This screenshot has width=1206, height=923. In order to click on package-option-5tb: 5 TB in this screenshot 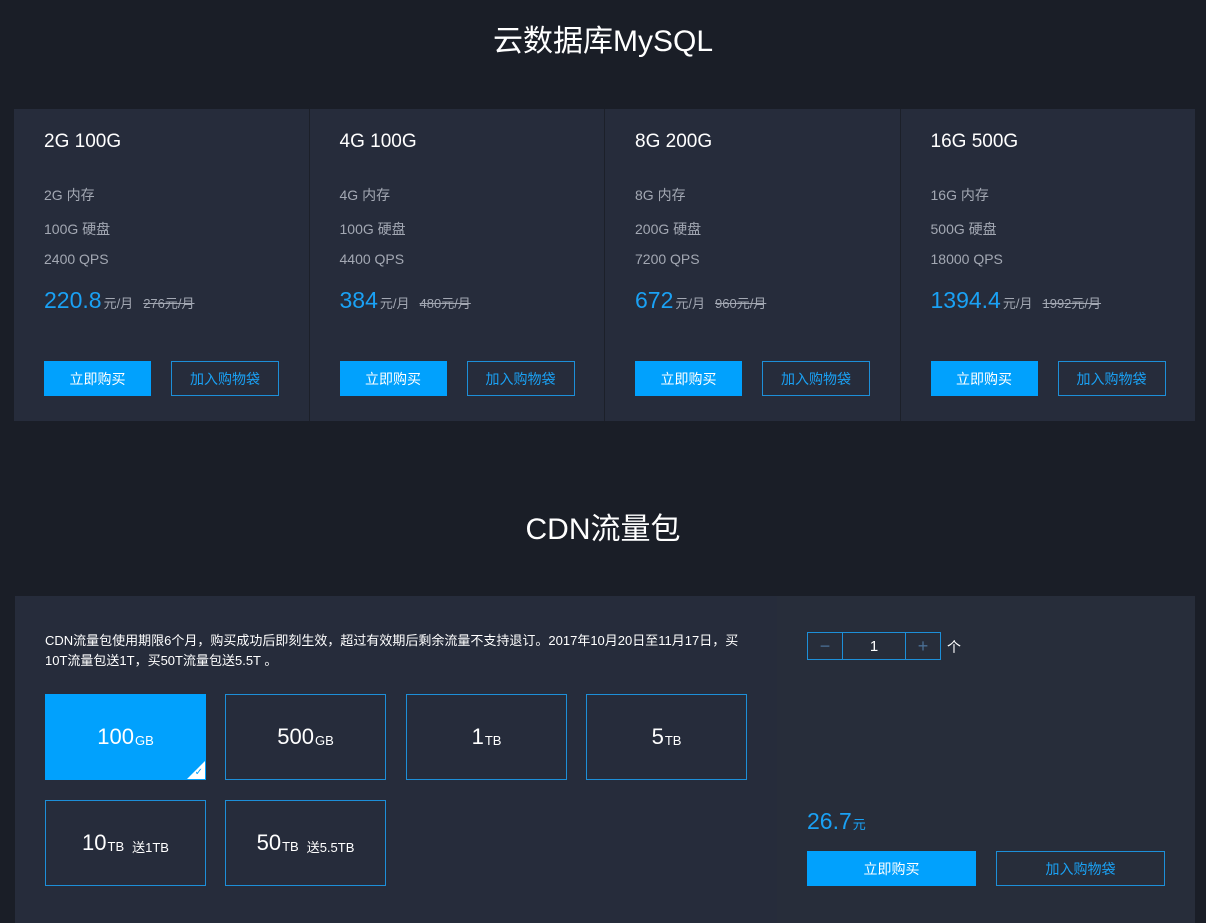, I will do `click(666, 737)`.